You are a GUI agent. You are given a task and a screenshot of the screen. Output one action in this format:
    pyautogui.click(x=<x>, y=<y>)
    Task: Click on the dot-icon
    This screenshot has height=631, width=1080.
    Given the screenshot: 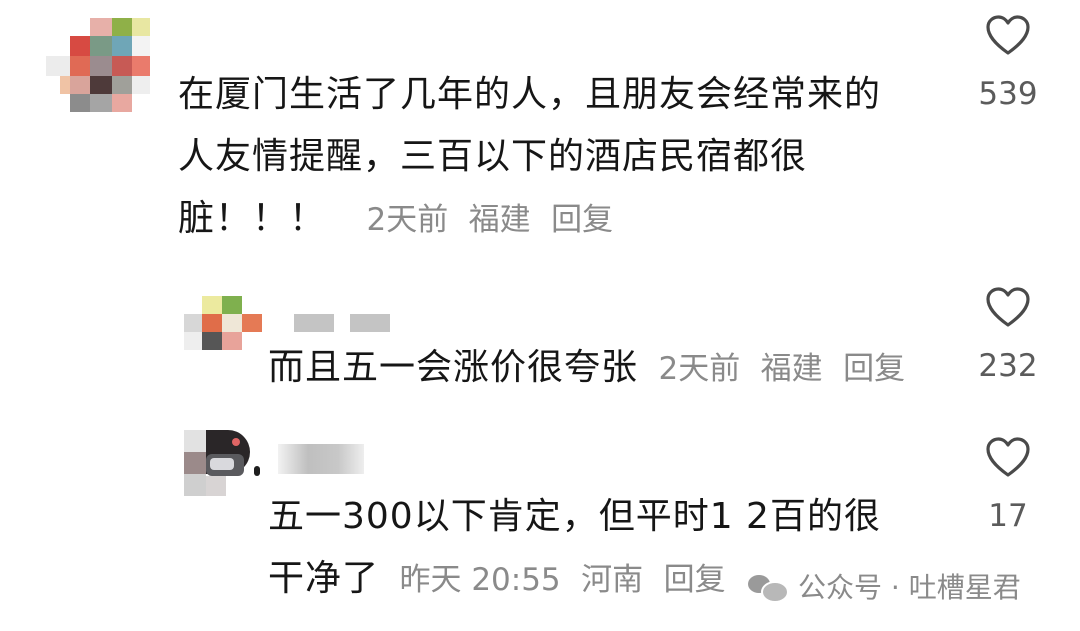 What is the action you would take?
    pyautogui.click(x=257, y=471)
    